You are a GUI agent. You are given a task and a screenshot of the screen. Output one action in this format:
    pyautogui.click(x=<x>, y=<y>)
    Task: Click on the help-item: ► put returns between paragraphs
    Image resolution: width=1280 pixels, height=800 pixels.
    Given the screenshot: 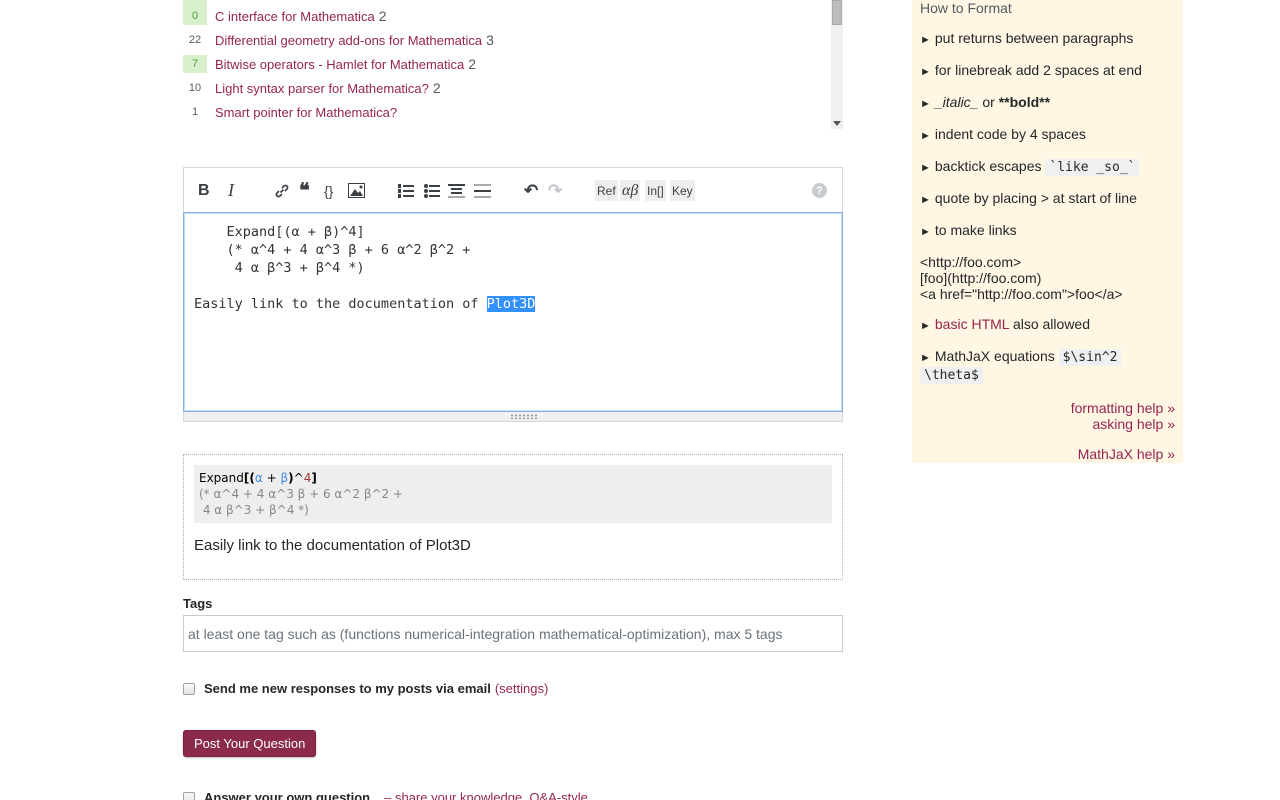 What is the action you would take?
    pyautogui.click(x=1047, y=39)
    